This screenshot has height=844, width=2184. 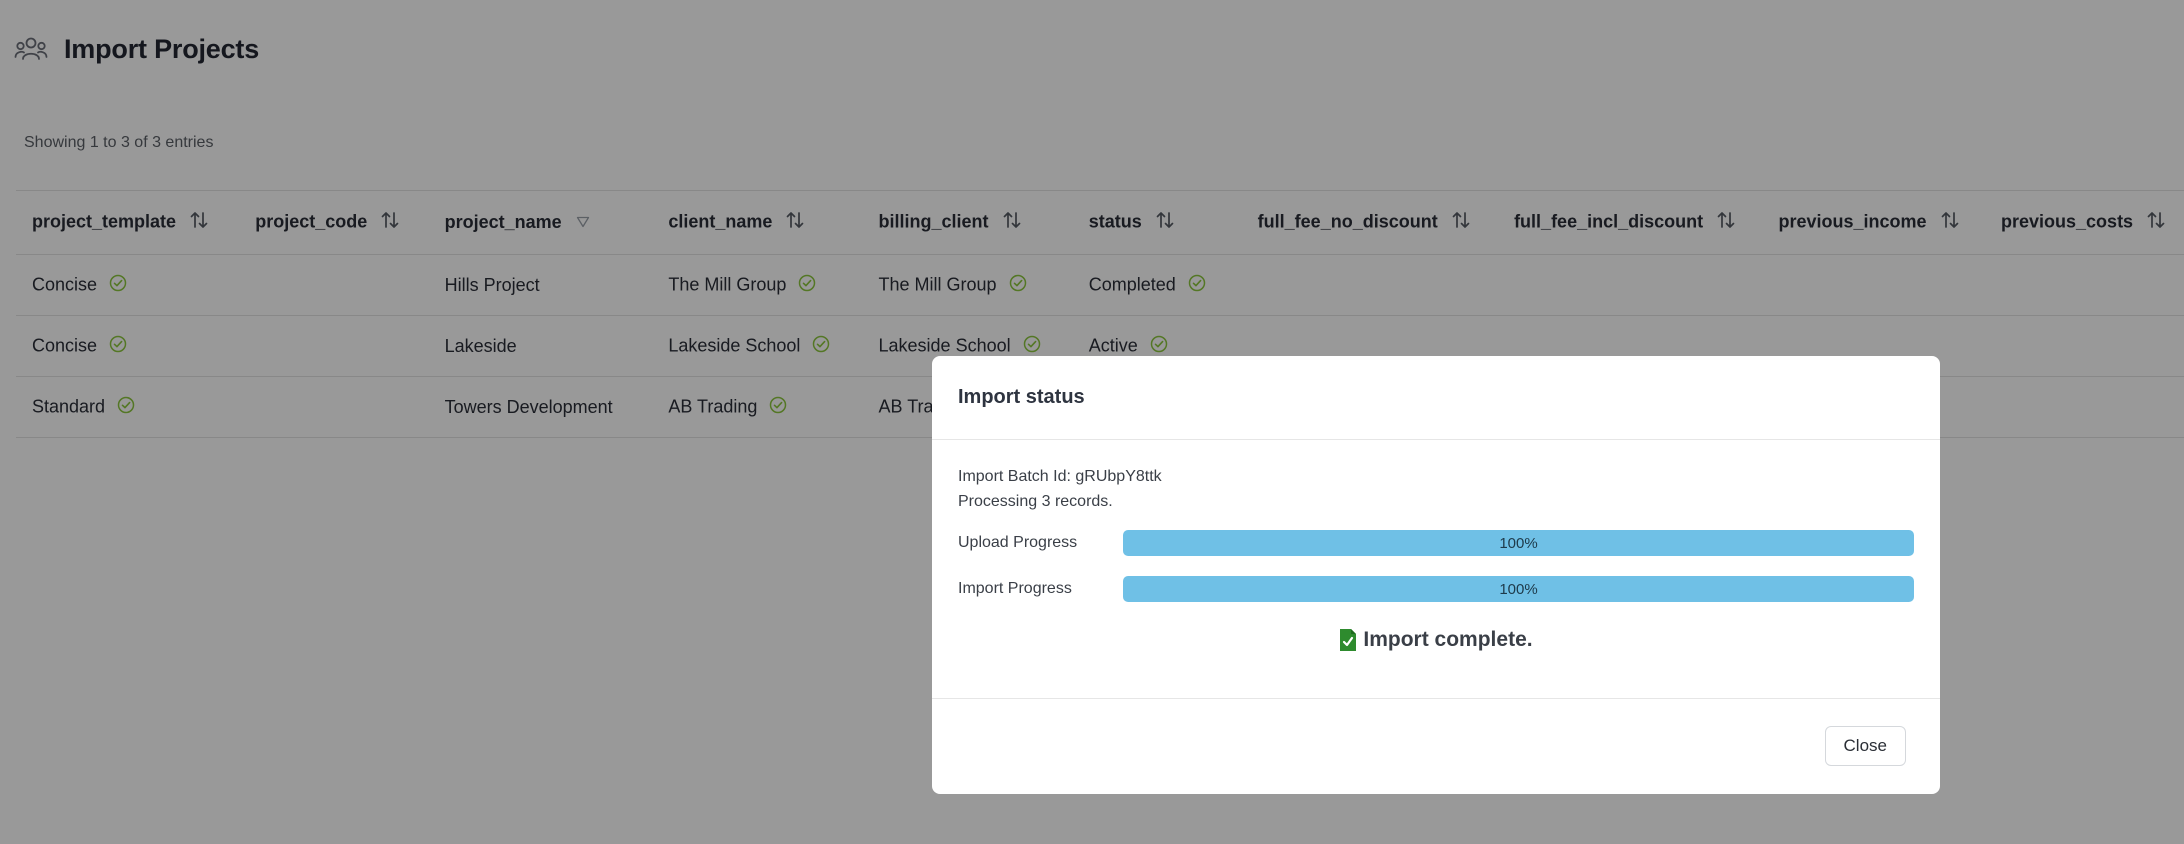 I want to click on upload-progress-row: Upload Progress 100%, so click(x=1436, y=543).